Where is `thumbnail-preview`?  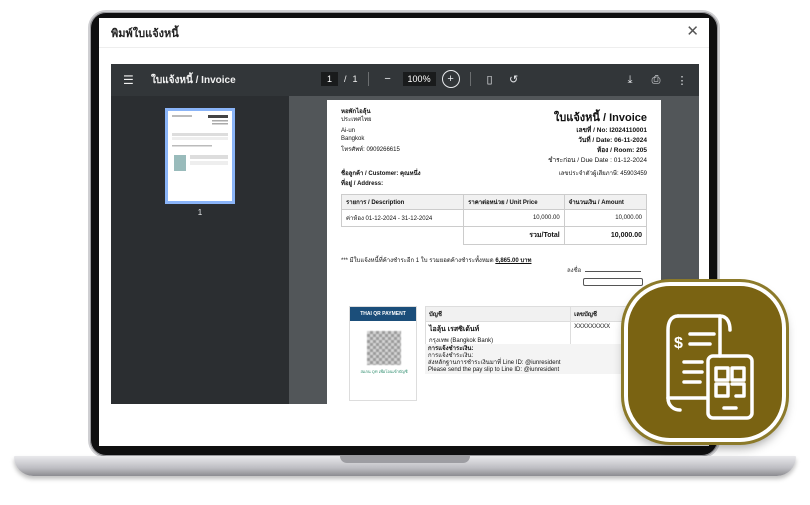 thumbnail-preview is located at coordinates (200, 143).